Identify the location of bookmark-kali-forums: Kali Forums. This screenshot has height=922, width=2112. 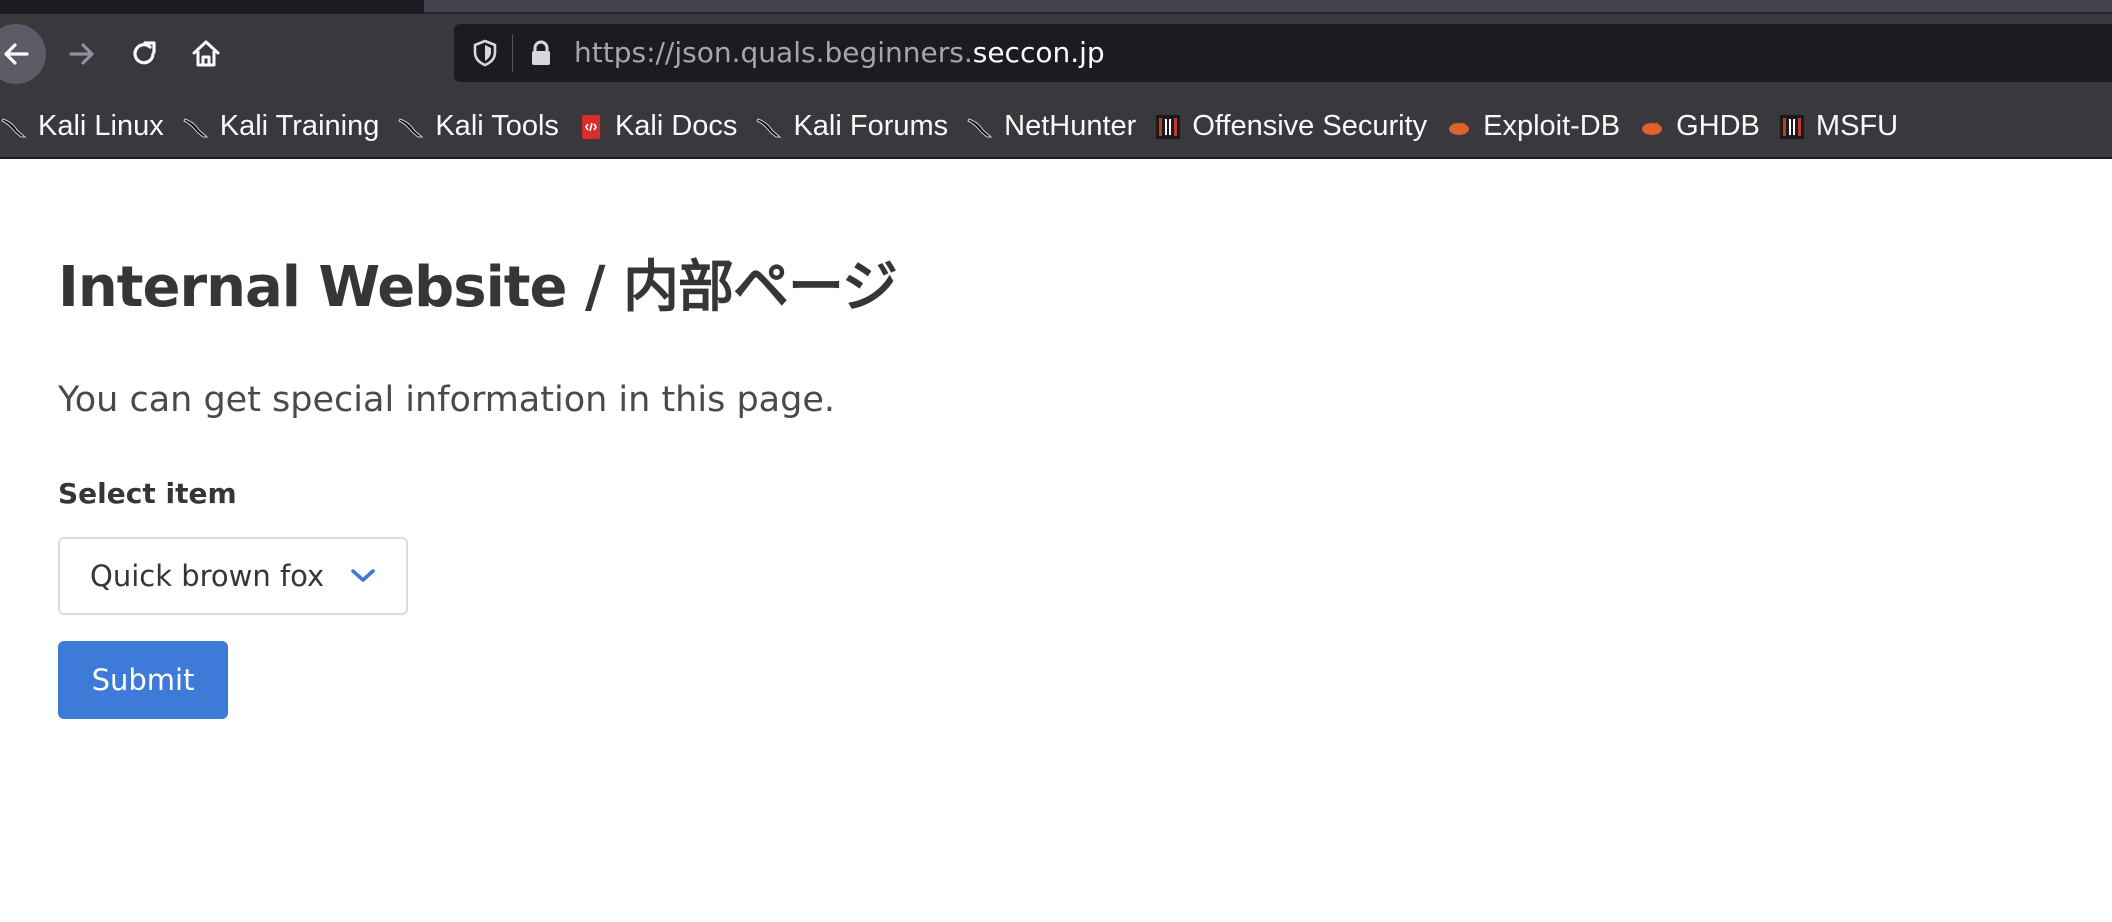
(854, 127).